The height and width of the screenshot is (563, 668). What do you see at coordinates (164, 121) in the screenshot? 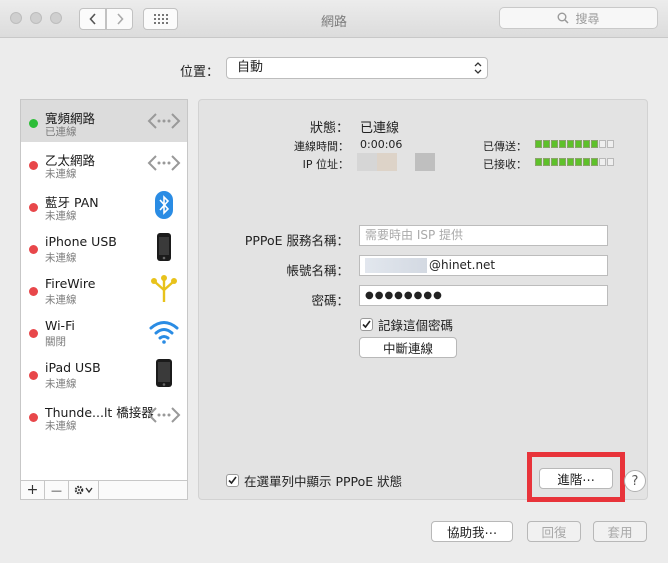
I see `ppp-arrows-icon` at bounding box center [164, 121].